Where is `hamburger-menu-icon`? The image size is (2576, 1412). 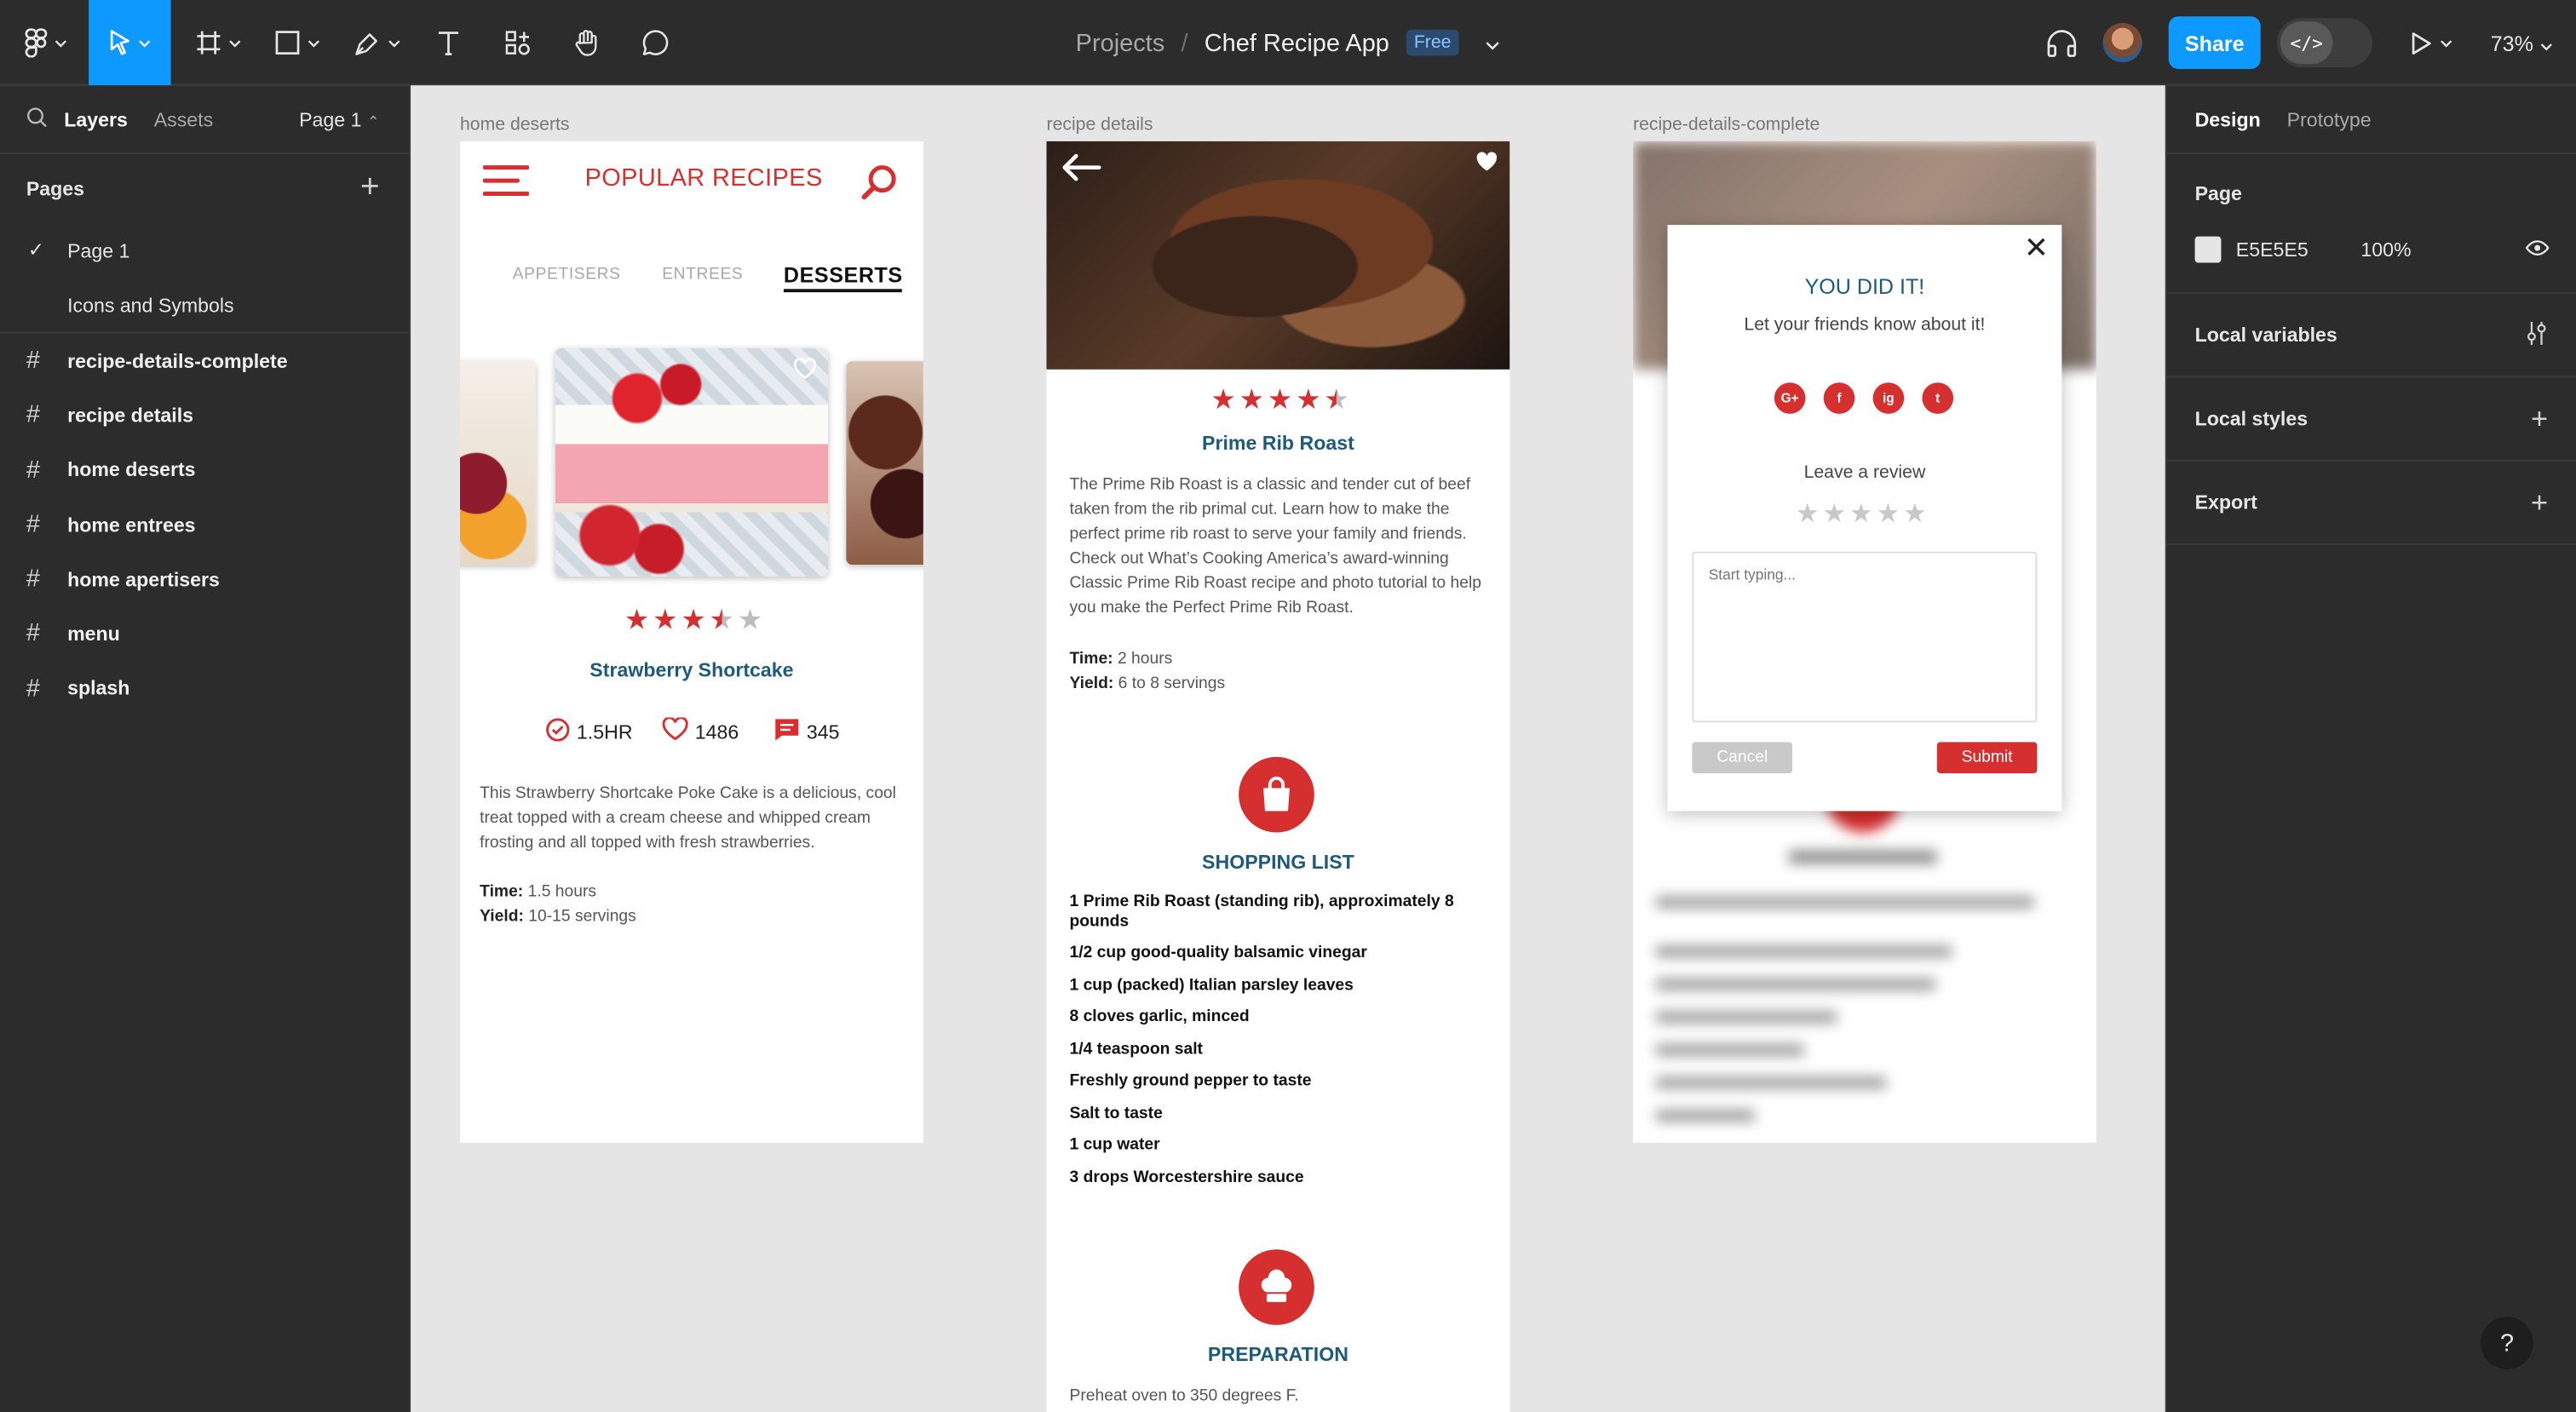
hamburger-menu-icon is located at coordinates (506, 184).